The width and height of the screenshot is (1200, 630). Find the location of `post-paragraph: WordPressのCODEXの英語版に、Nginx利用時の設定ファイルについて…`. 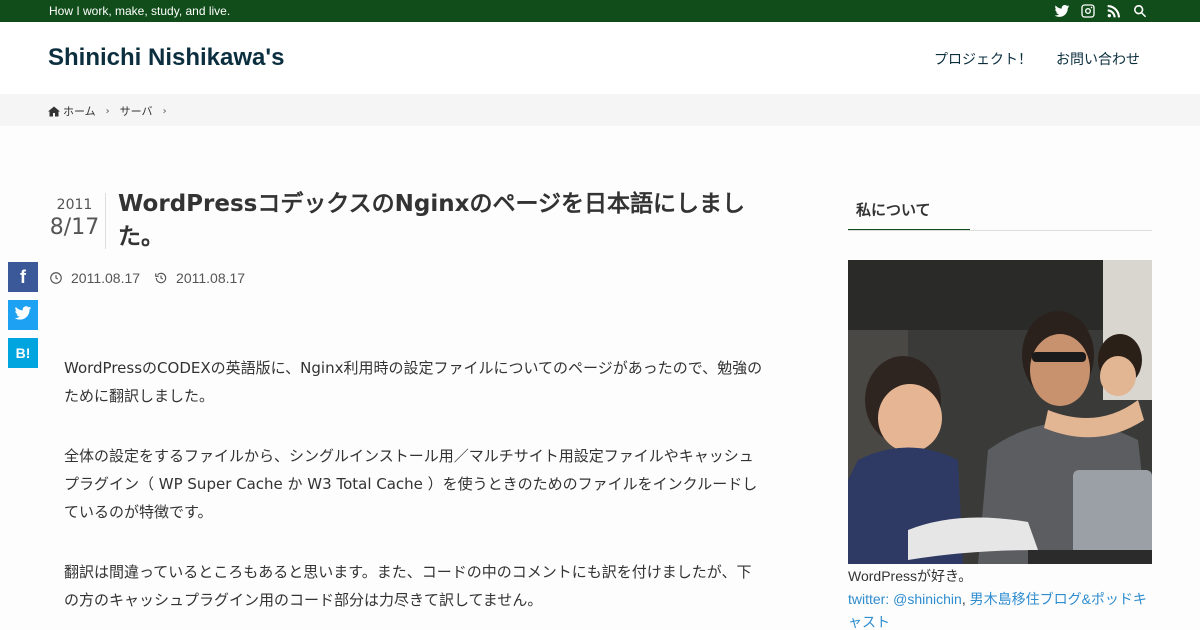

post-paragraph: WordPressのCODEXの英語版に、Nginx利用時の設定ファイルについて… is located at coordinates (413, 382).